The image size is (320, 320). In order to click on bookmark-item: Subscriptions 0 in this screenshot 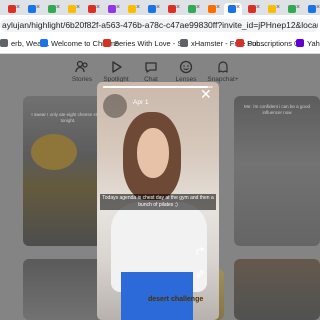, I will do `click(267, 44)`.